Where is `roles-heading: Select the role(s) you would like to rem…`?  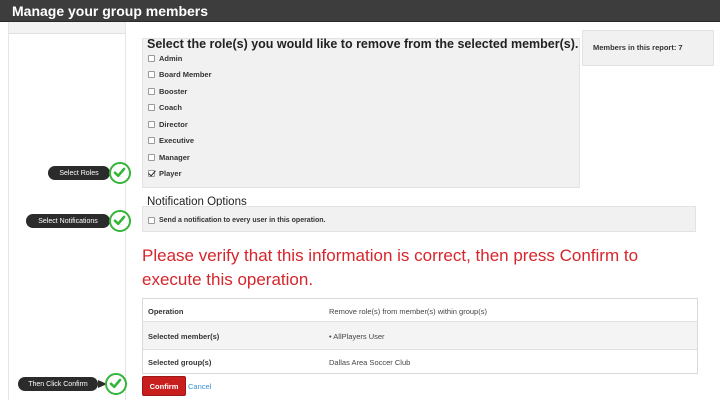 roles-heading: Select the role(s) you would like to rem… is located at coordinates (363, 44).